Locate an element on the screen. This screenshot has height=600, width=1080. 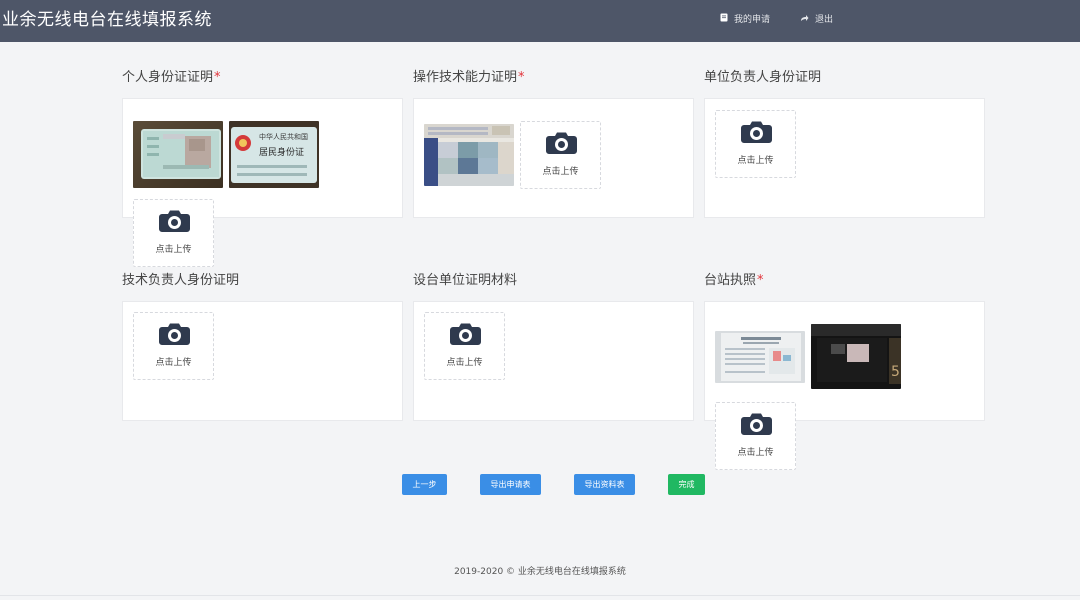
nav-logout-label: 退出 is located at coordinates (824, 20).